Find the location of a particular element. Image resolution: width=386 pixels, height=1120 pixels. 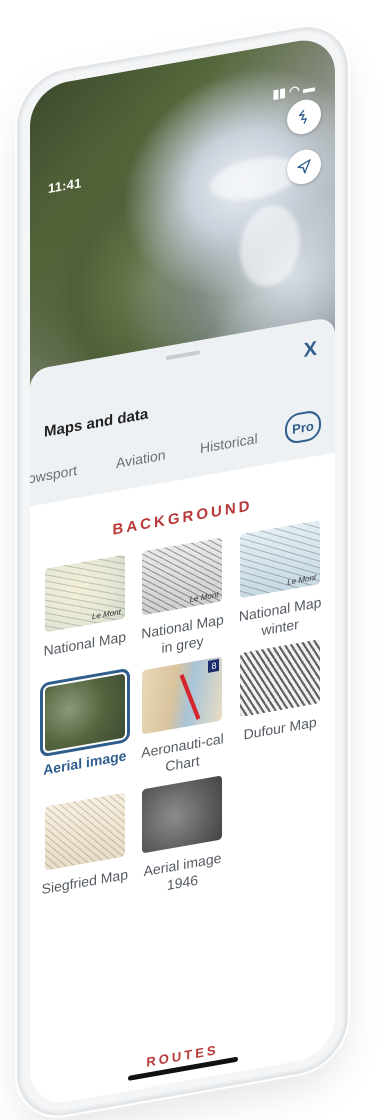

layer-label: Aeronauti-cal Chart is located at coordinates (182, 752).